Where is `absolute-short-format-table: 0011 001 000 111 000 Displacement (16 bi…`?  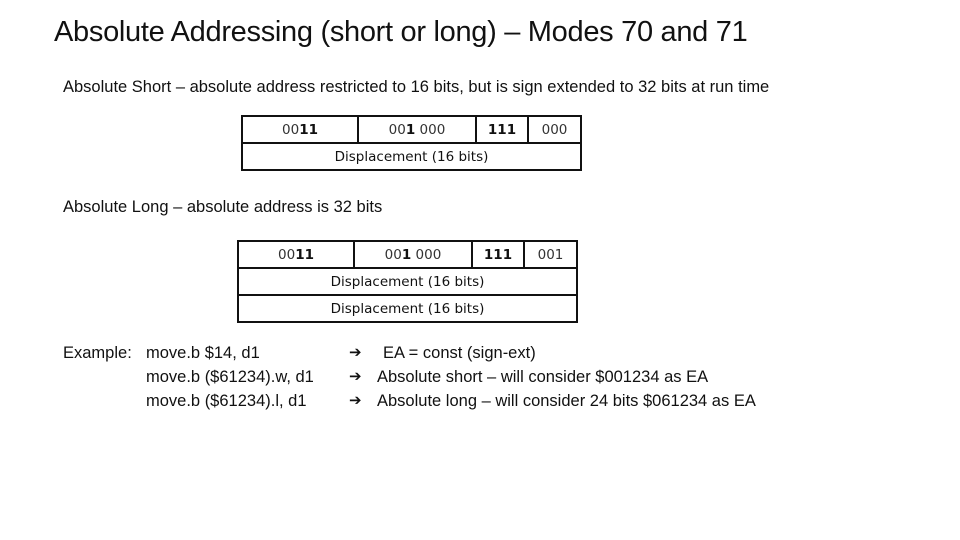 absolute-short-format-table: 0011 001 000 111 000 Displacement (16 bi… is located at coordinates (411, 143).